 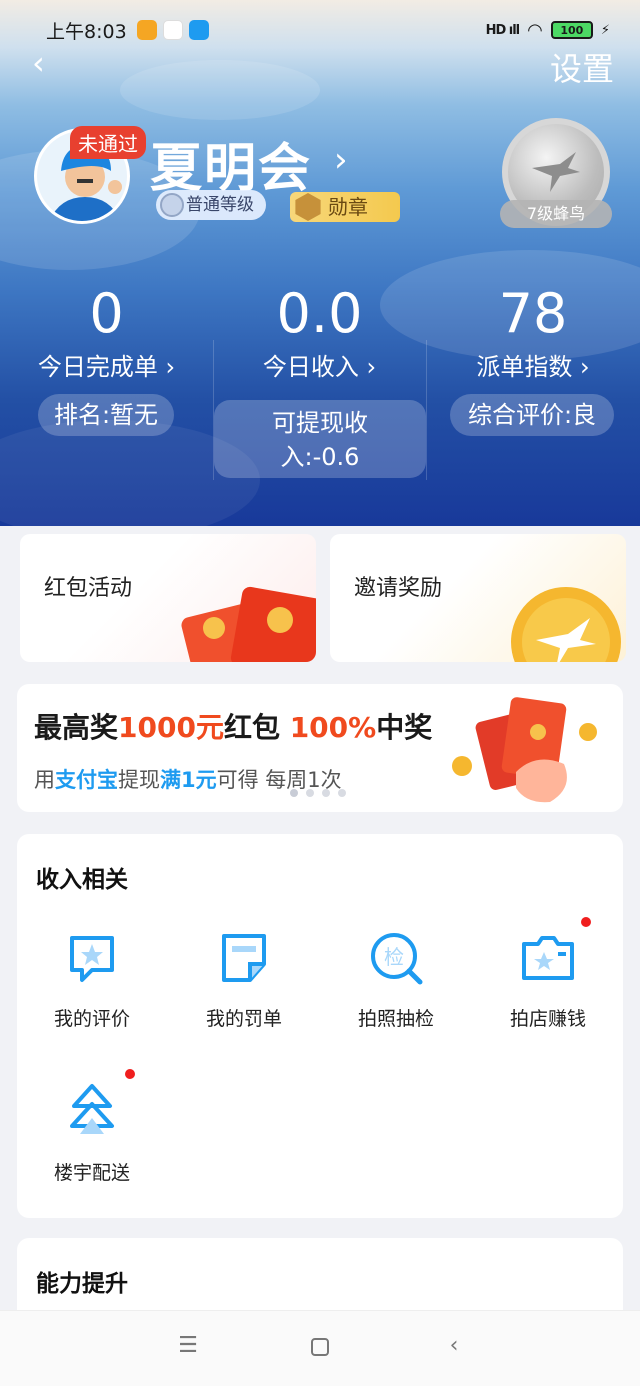 I want to click on level-tag: 普通等级, so click(x=211, y=205).